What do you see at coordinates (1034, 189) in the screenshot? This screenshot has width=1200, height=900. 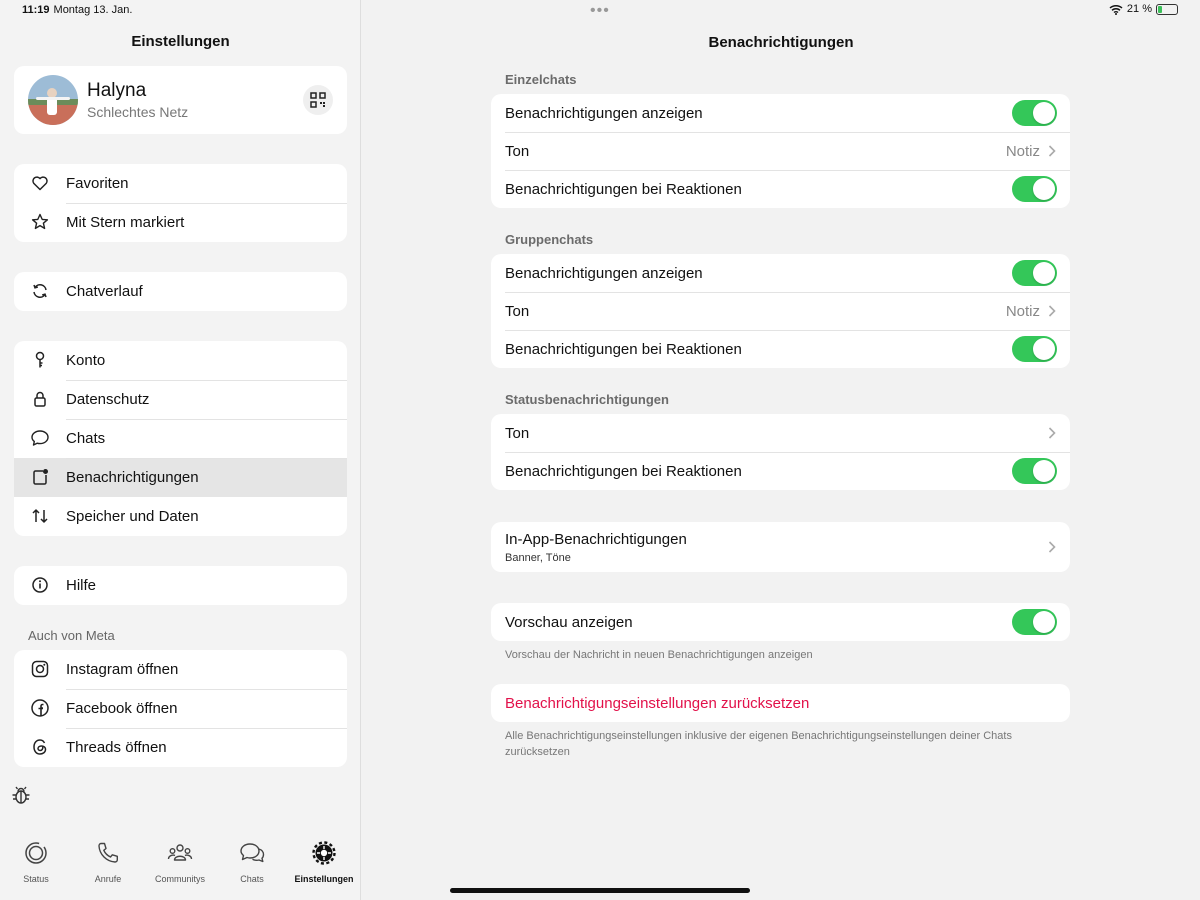 I see `individual-reactions-toggle` at bounding box center [1034, 189].